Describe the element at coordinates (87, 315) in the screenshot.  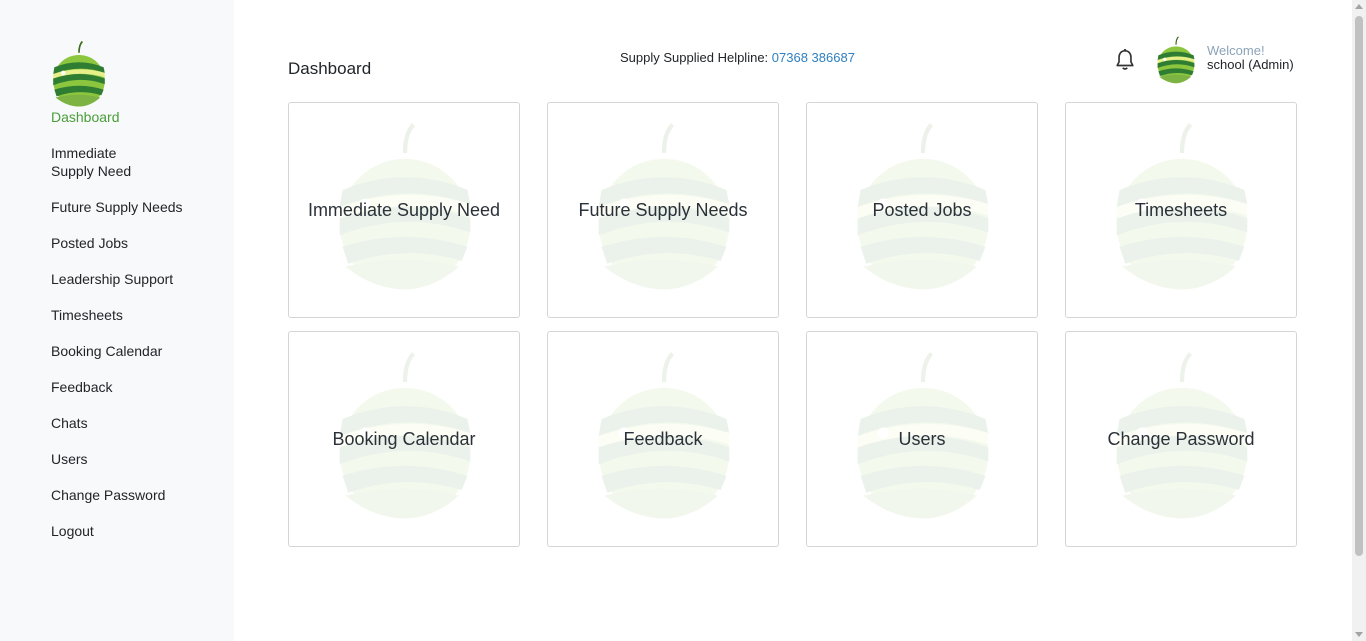
I see `sidebar-item-timesheets: Timesheets` at that location.